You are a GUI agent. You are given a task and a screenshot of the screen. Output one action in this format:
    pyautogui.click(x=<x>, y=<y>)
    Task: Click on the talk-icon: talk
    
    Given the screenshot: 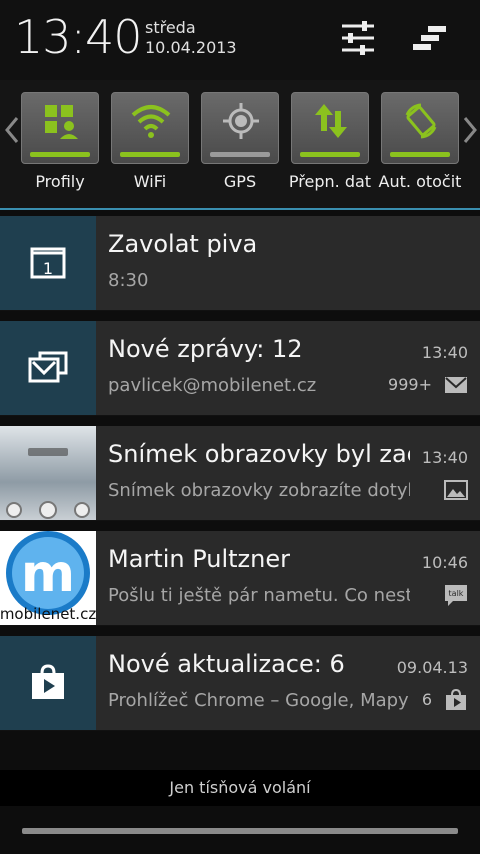 What is the action you would take?
    pyautogui.click(x=456, y=595)
    